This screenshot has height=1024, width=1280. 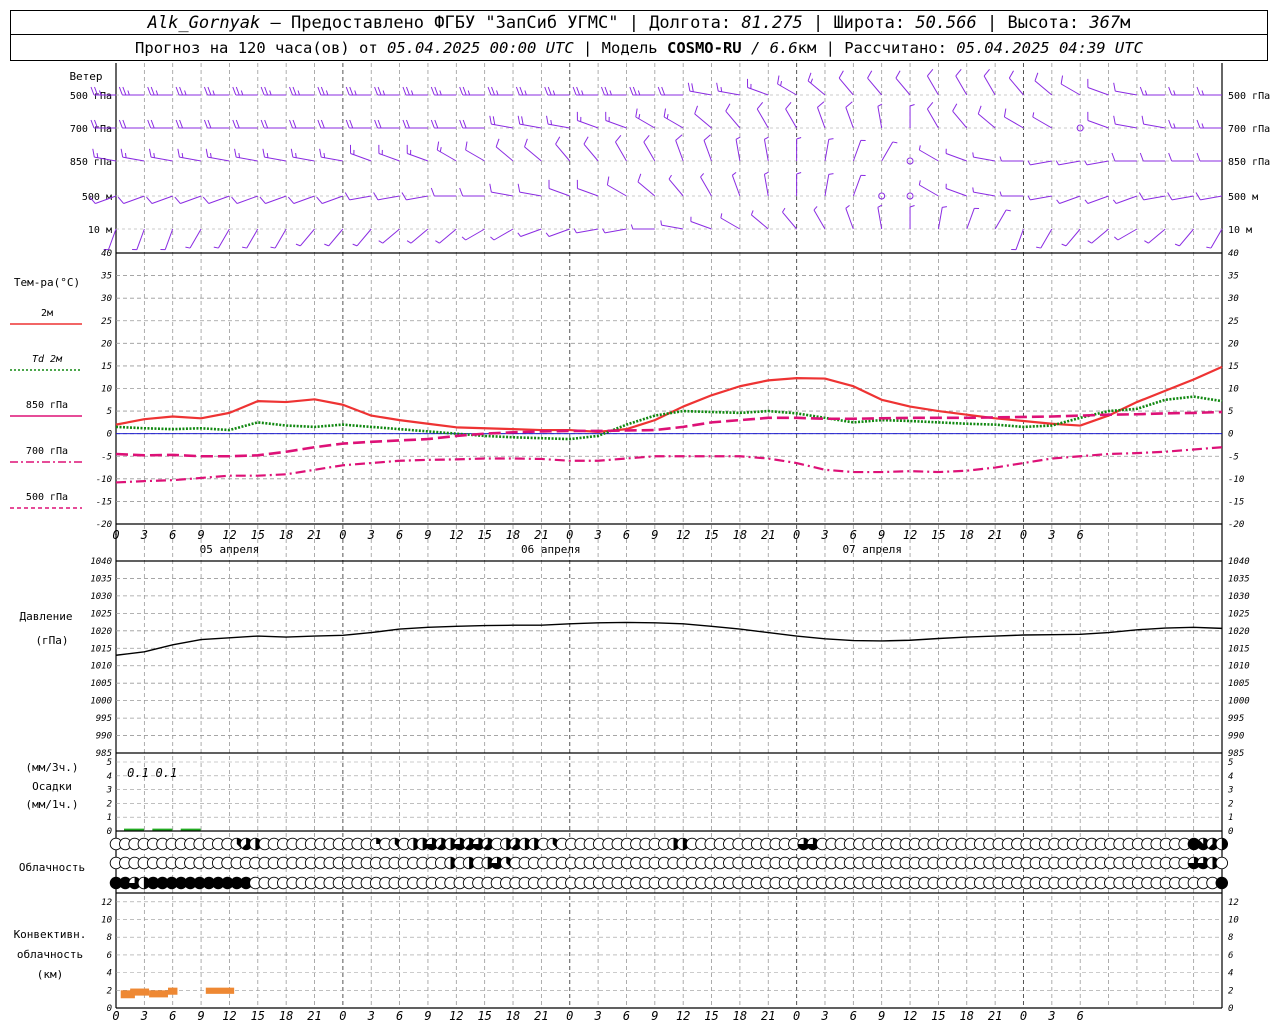 I want to click on convective-bar, so click(x=158, y=994).